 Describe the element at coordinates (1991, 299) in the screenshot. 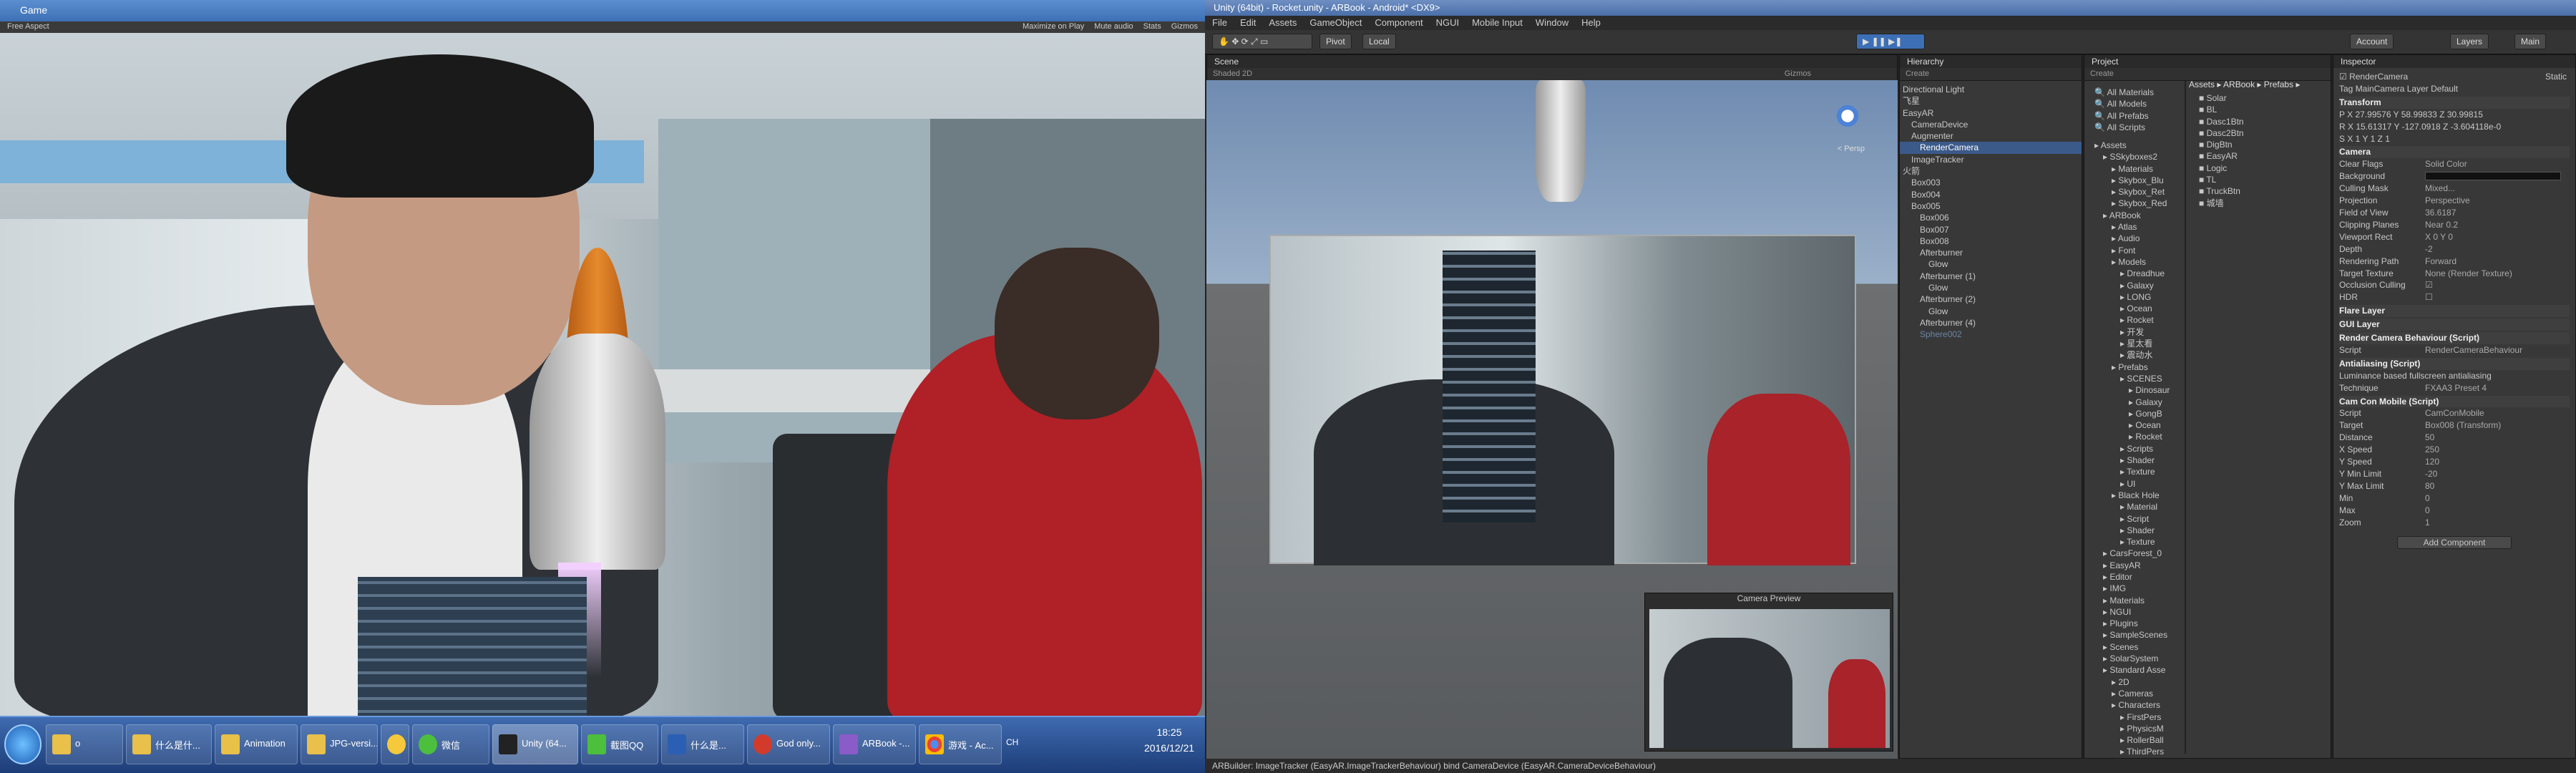

I see `hierarchy-item: Afterburner (2)` at that location.